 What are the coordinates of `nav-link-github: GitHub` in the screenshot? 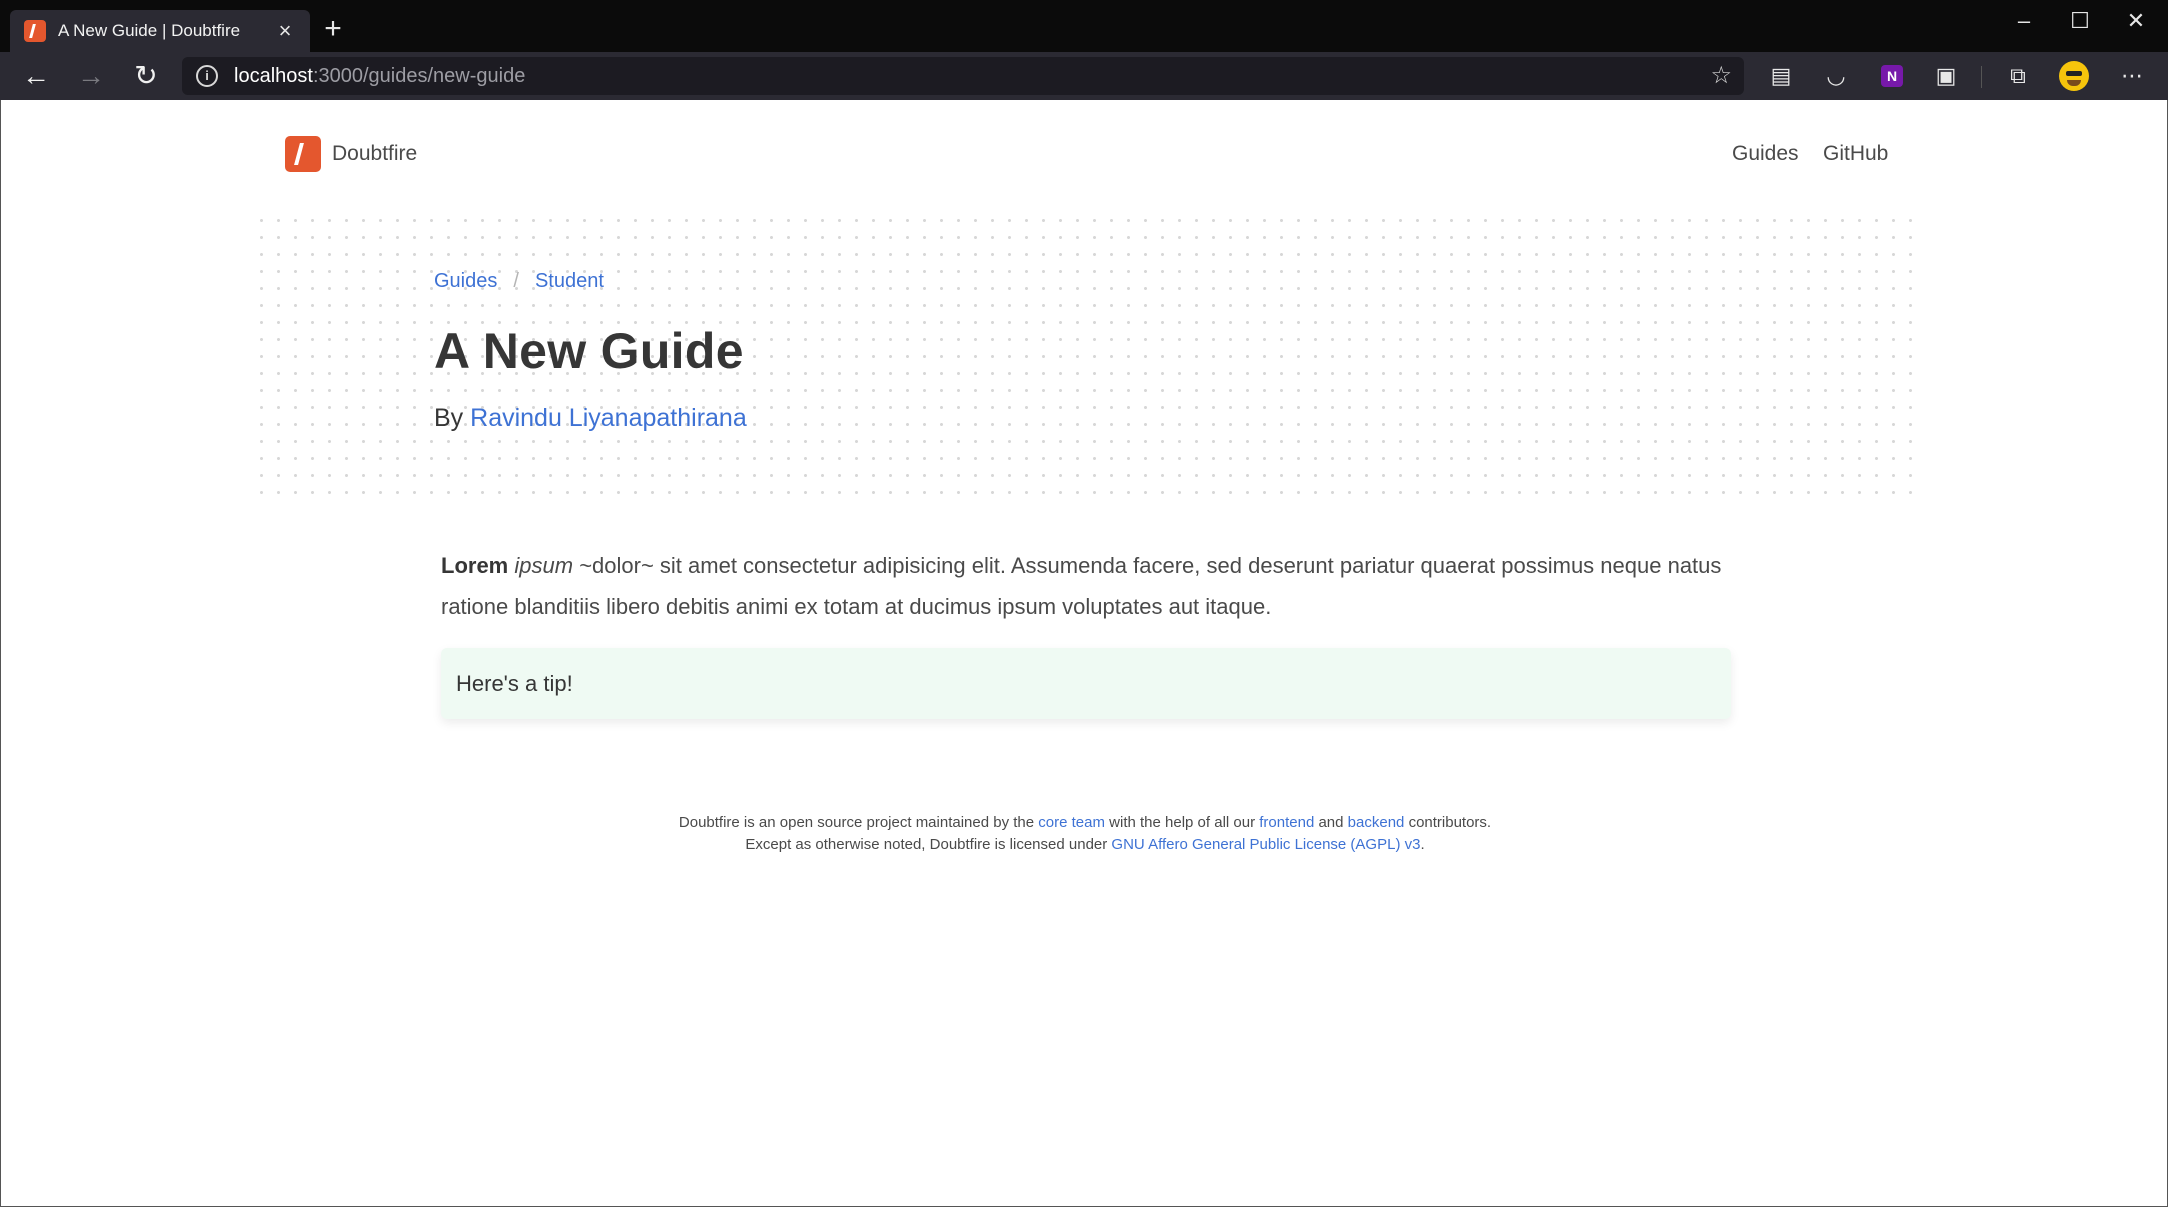 It's located at (1855, 154).